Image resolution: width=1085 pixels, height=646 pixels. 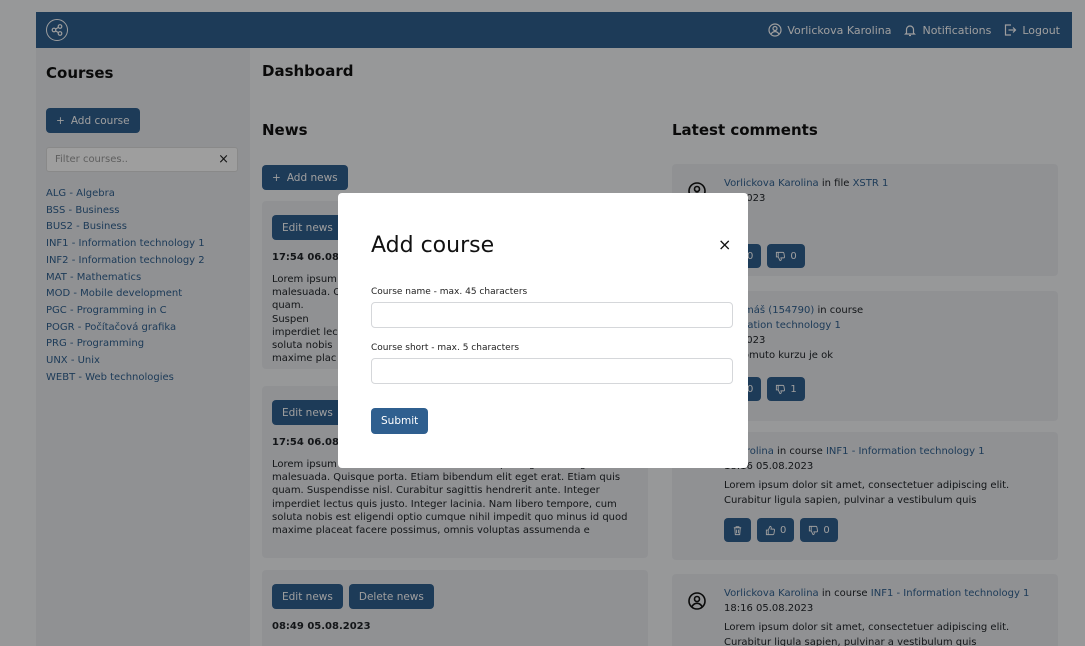 What do you see at coordinates (400, 421) in the screenshot?
I see `submit-button: Submit` at bounding box center [400, 421].